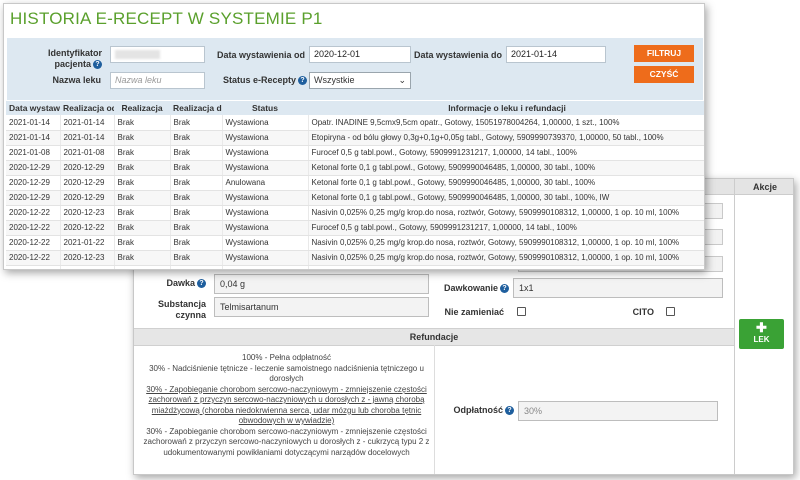  Describe the element at coordinates (166, 18) in the screenshot. I see `page-title: HISTORIA E-RECEPT W SYSTEMIE P1` at that location.